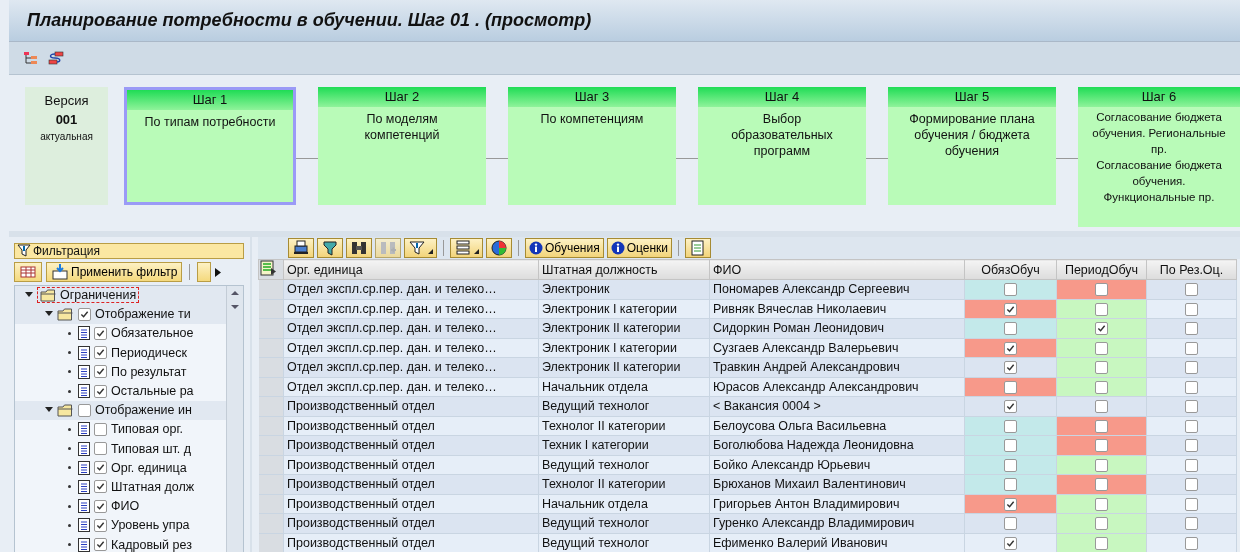 Image resolution: width=1240 pixels, height=552 pixels. What do you see at coordinates (592, 146) in the screenshot?
I see `step-card: Шаг 3 По компетенциям` at bounding box center [592, 146].